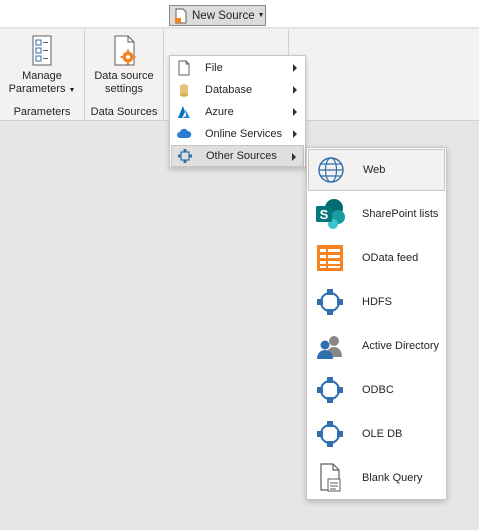 This screenshot has height=530, width=479. I want to click on submenu-item-ole-db: OLE DB, so click(376, 434).